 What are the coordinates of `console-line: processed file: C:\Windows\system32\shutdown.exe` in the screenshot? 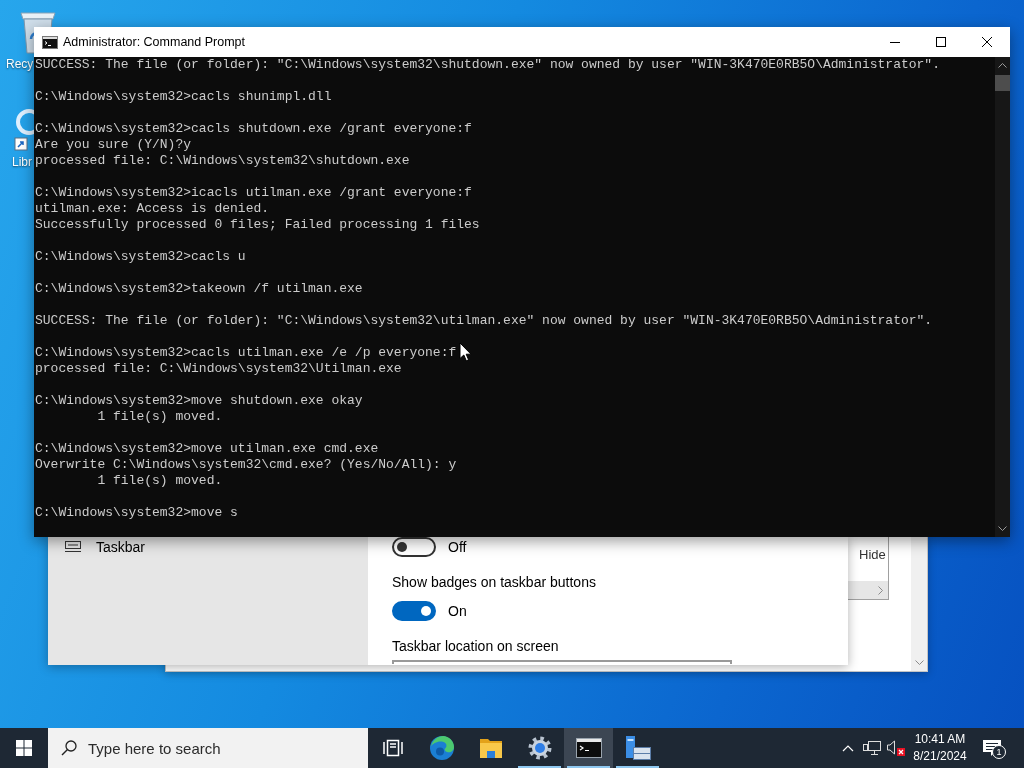 It's located at (222, 161).